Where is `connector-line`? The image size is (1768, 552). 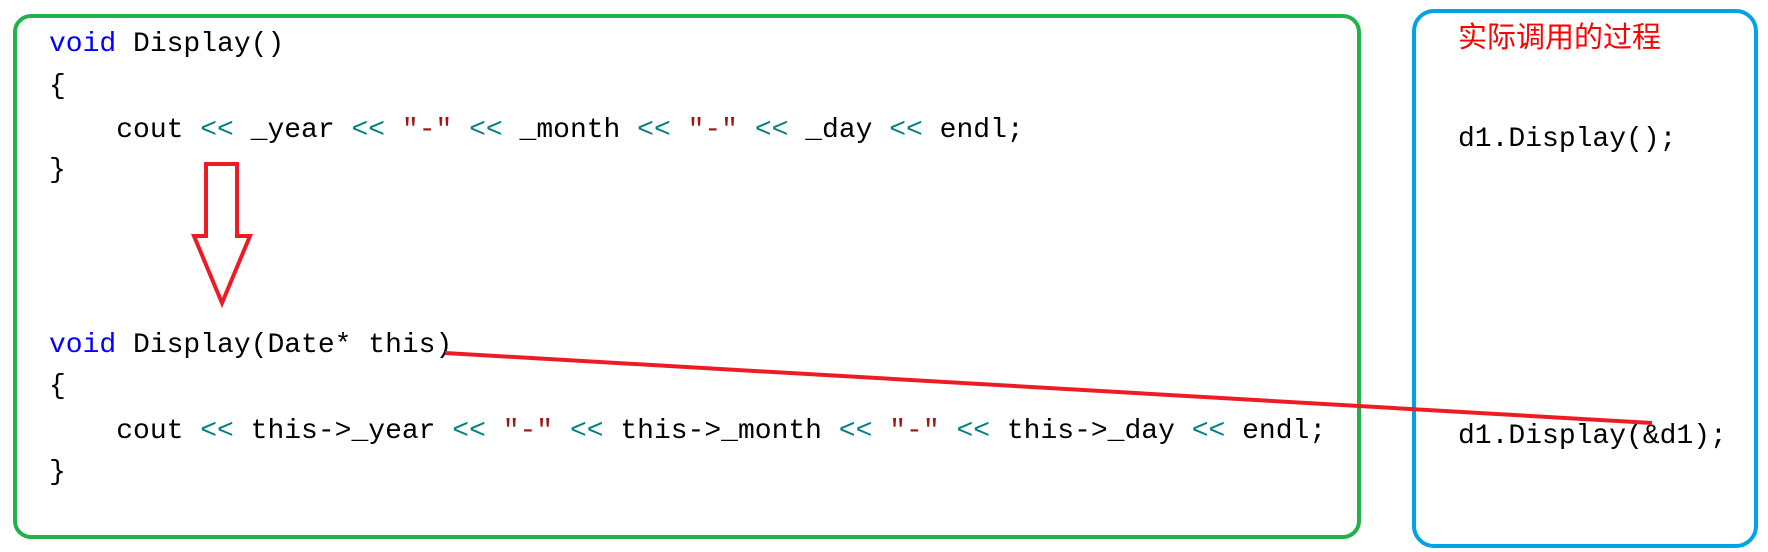 connector-line is located at coordinates (1048, 388).